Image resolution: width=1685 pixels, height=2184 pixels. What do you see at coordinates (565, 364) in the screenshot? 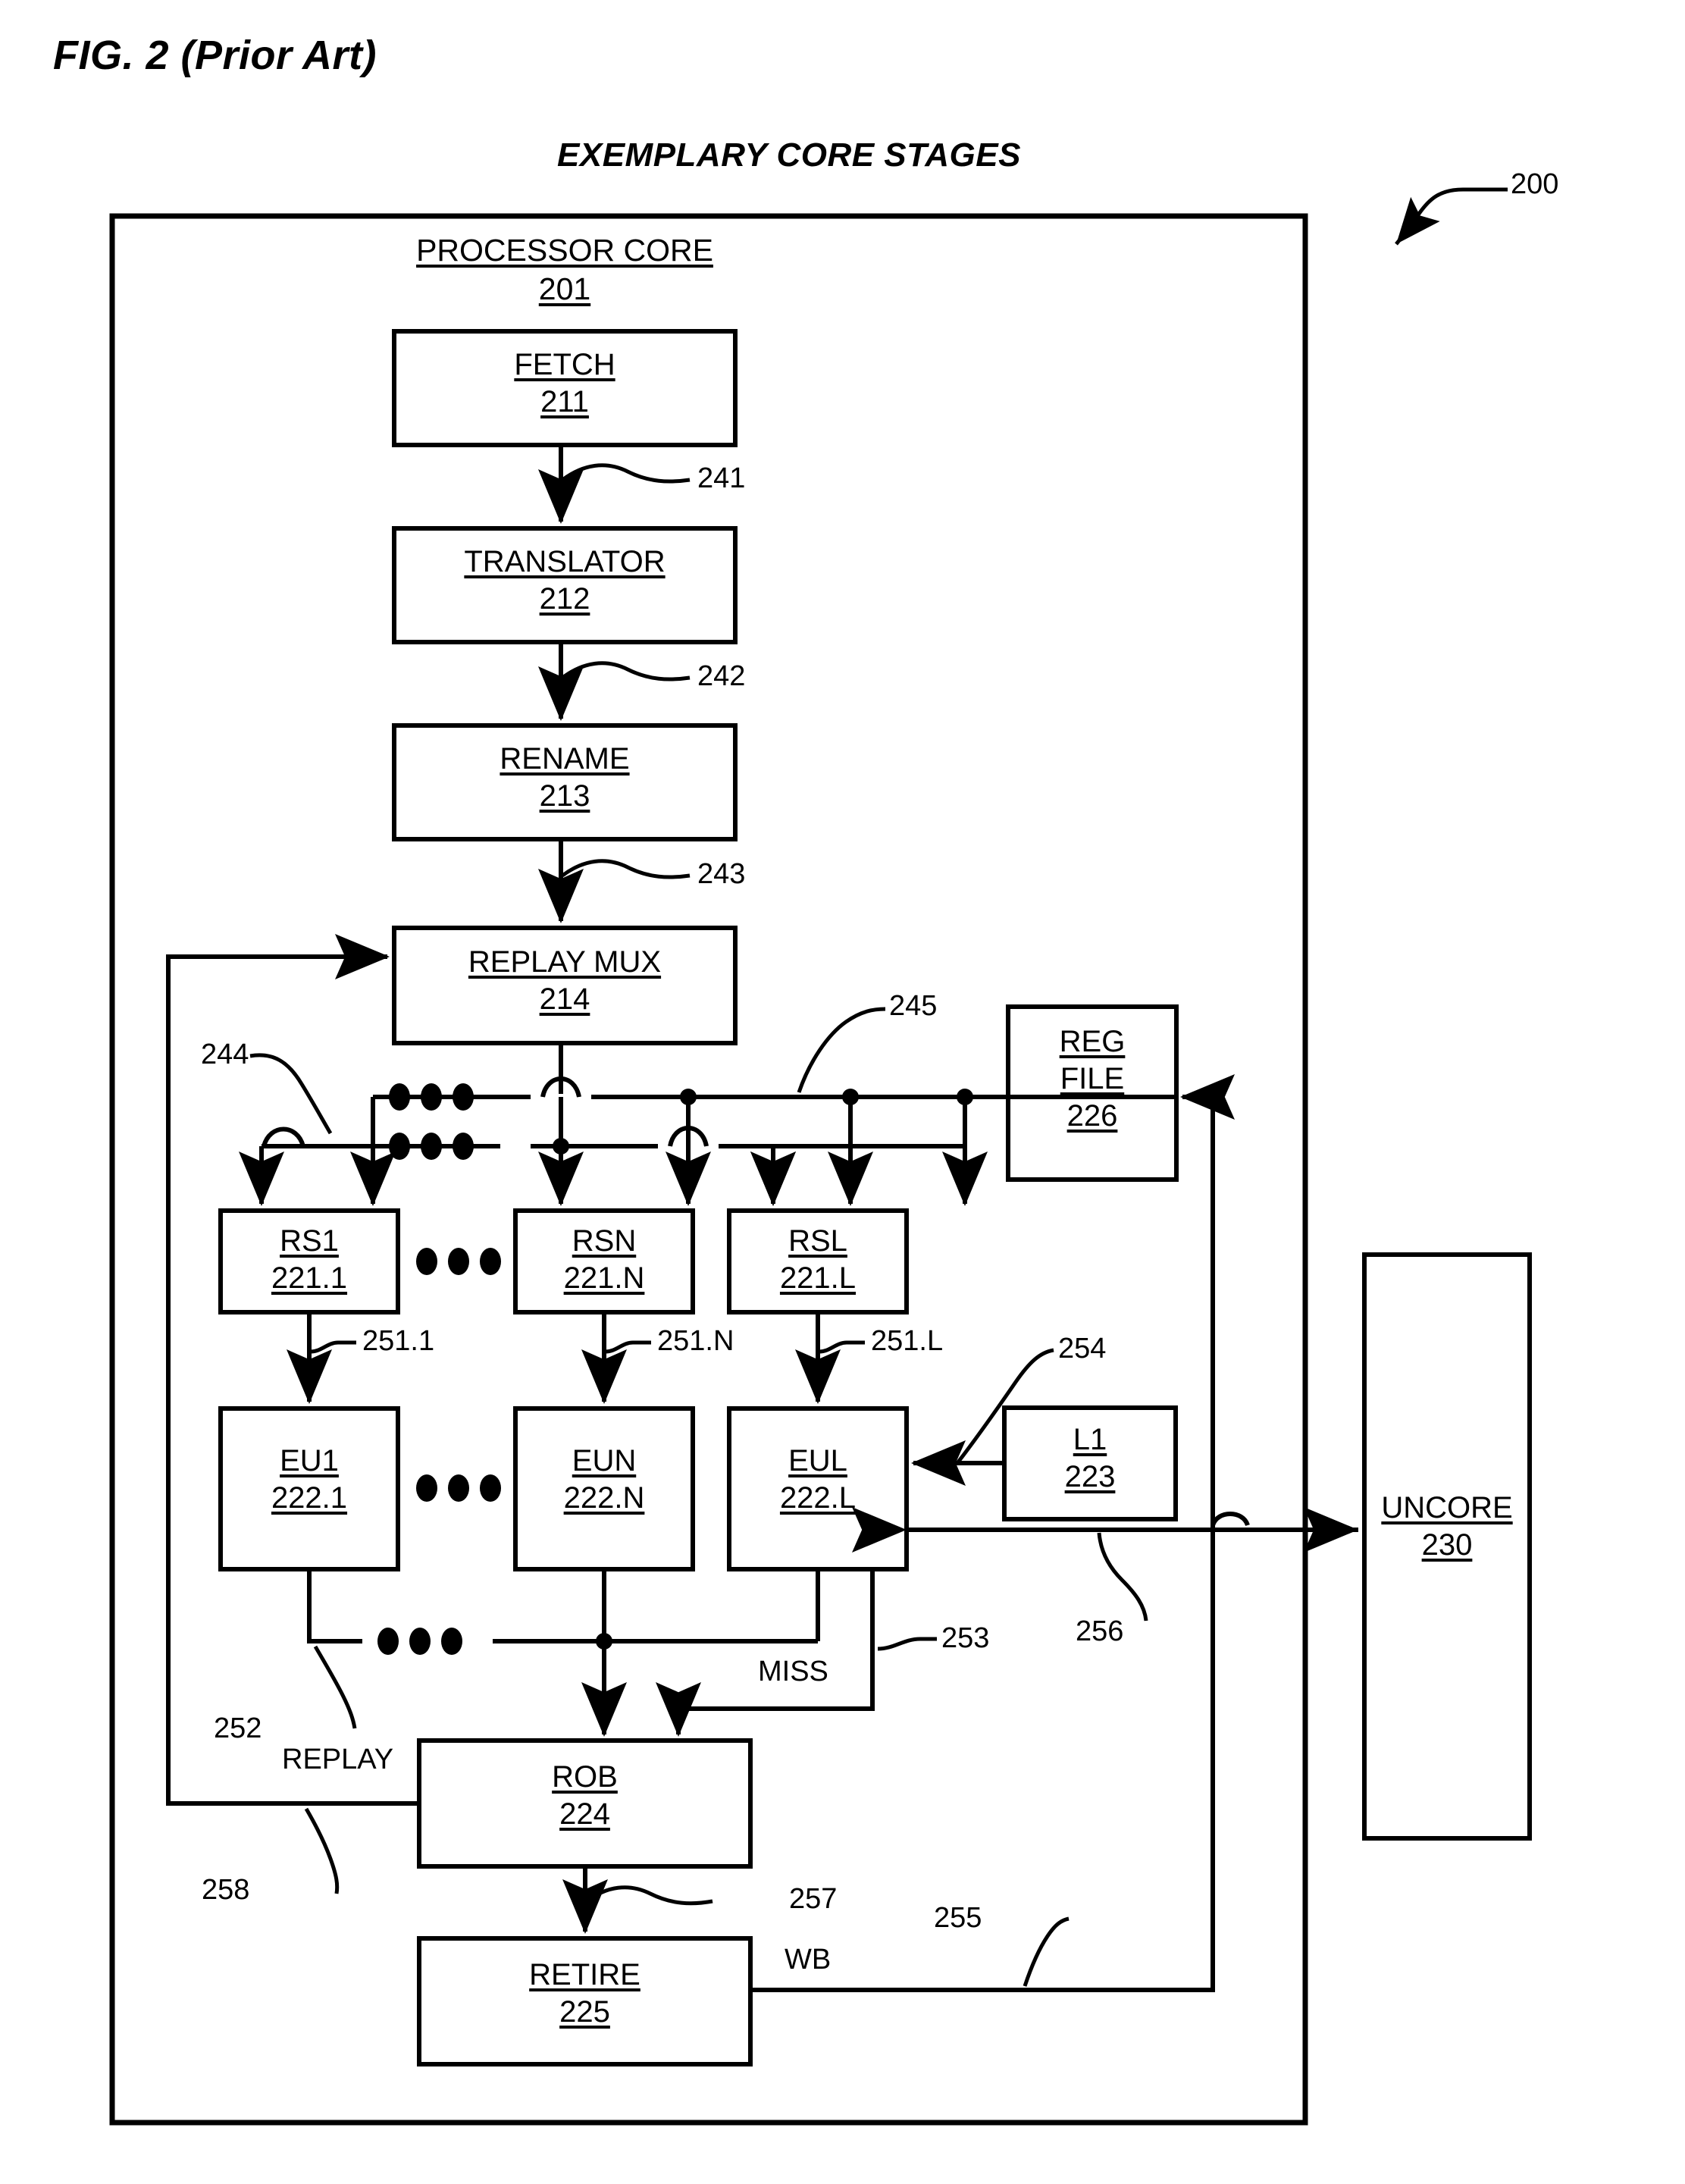
I see `fetch-name: FETCH` at bounding box center [565, 364].